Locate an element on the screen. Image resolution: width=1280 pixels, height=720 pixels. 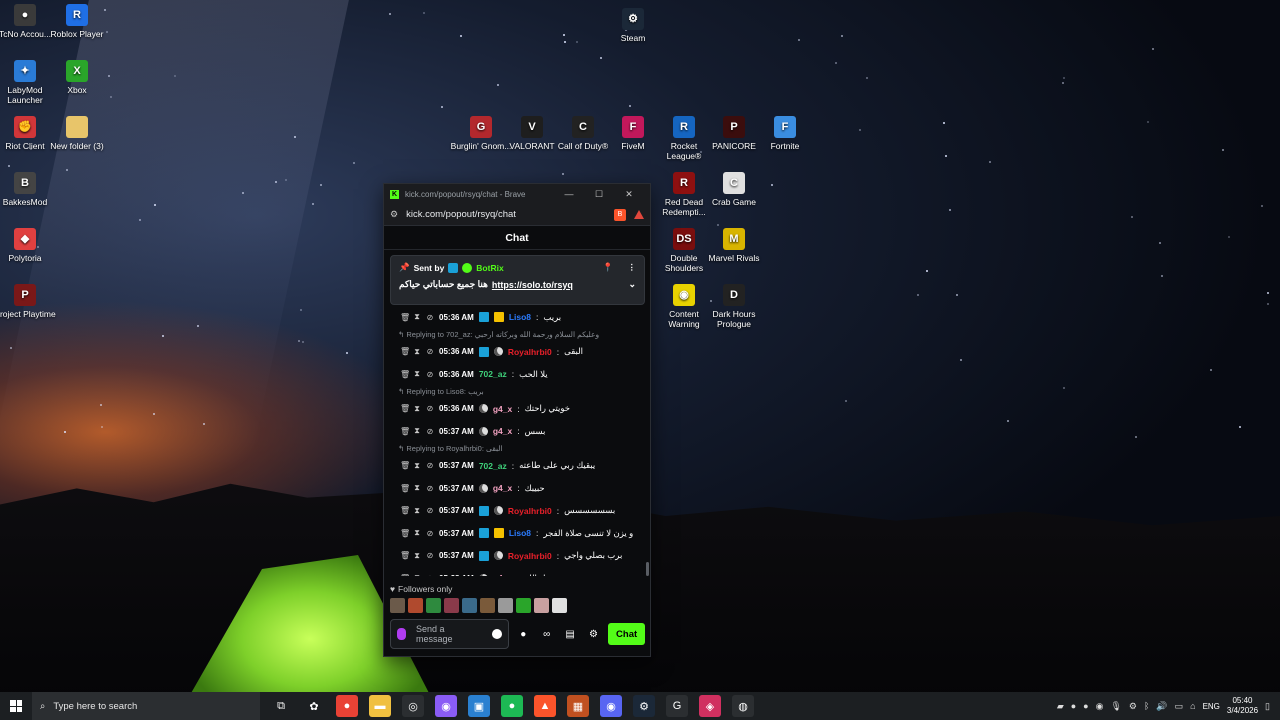
desktop-icon-new-folder-3: New folder (3) is located at coordinates (77, 133).